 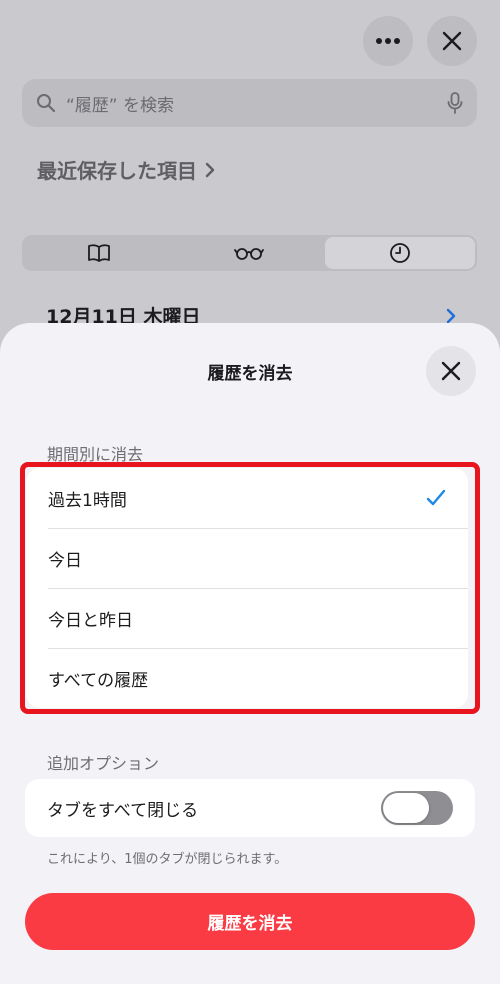 I want to click on sheet-title: 履歴を消去, so click(x=250, y=374).